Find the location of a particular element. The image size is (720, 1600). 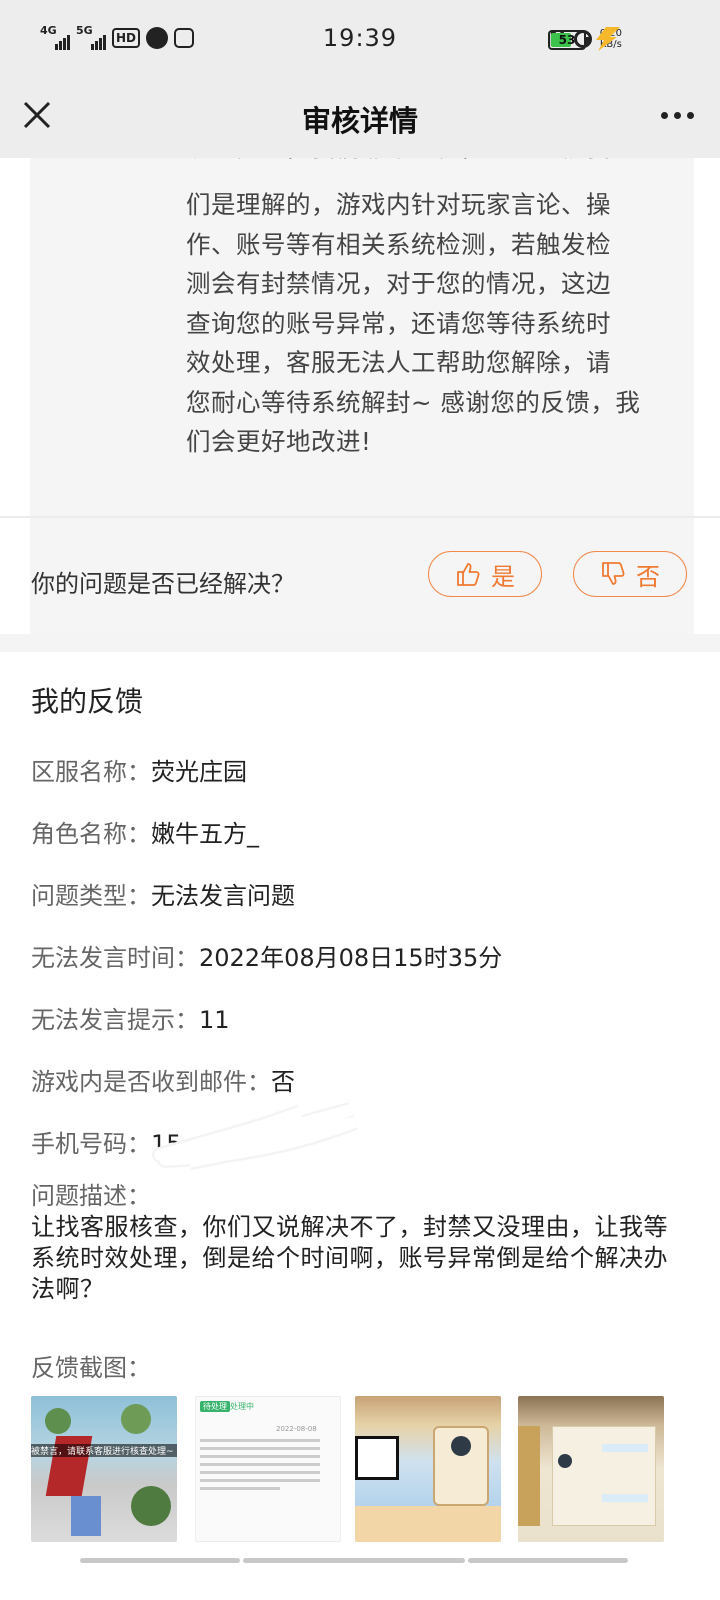

field-server: 区服名称：荧光庄园 is located at coordinates (139, 769).